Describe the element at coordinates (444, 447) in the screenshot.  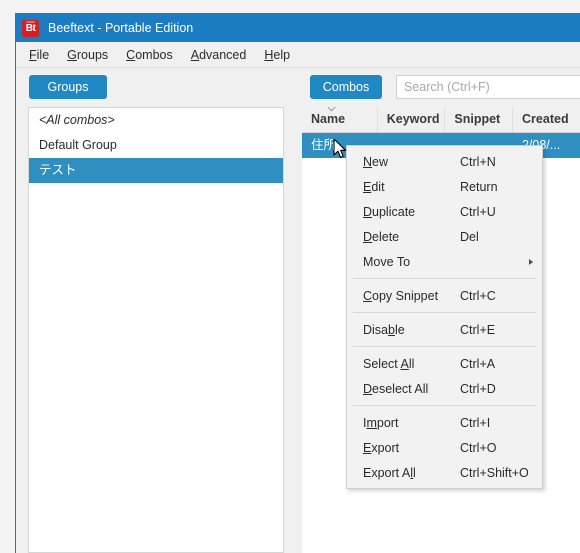
I see `context-menu-item-export: Export Ctrl+O` at that location.